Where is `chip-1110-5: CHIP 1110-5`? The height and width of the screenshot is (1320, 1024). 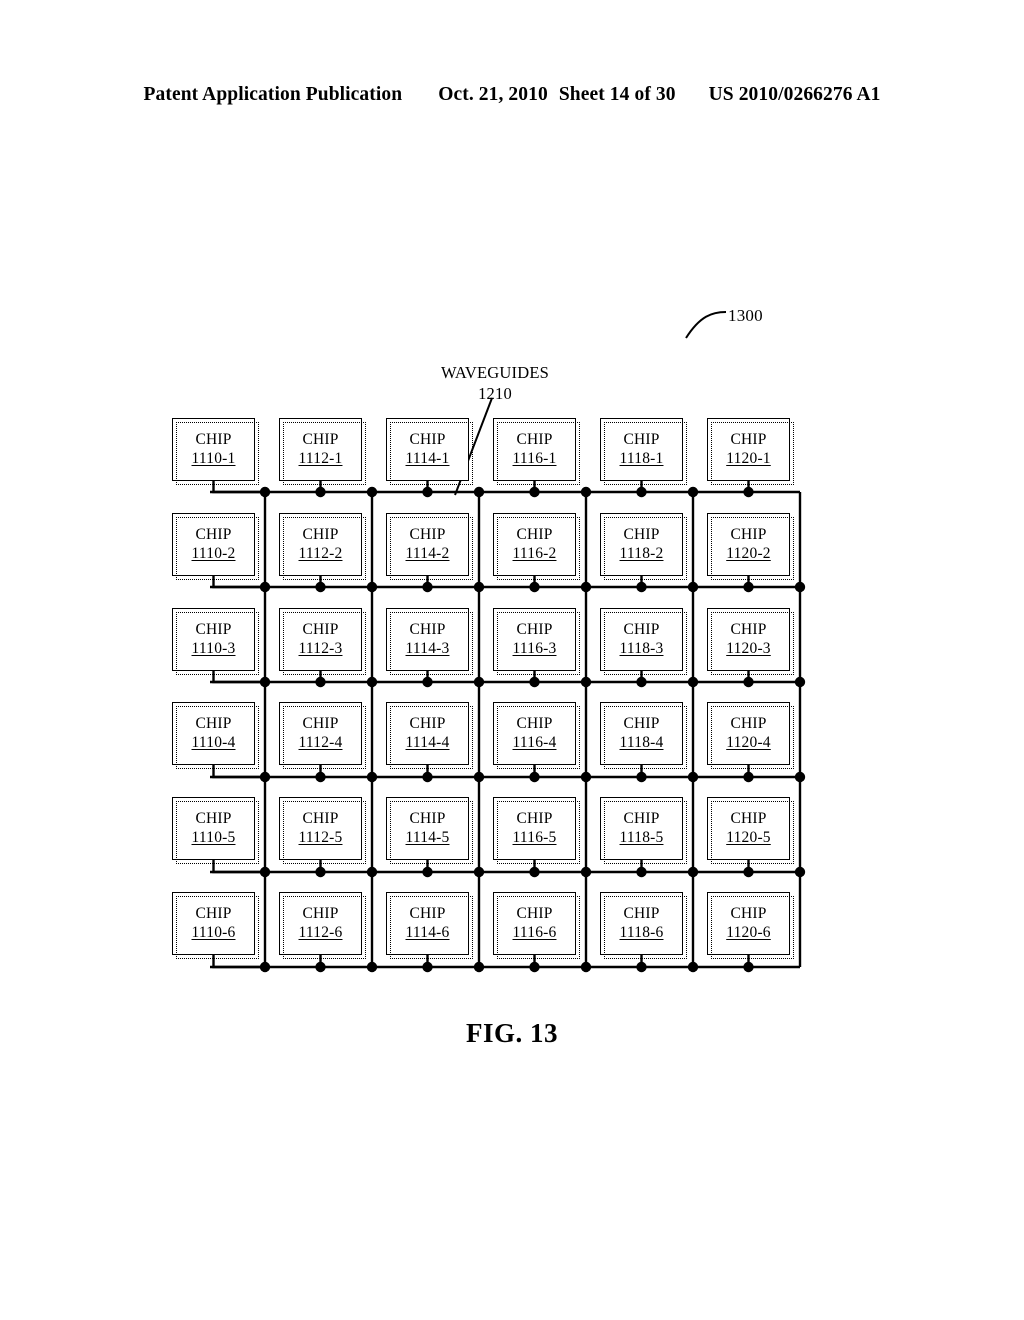 chip-1110-5: CHIP 1110-5 is located at coordinates (215, 830).